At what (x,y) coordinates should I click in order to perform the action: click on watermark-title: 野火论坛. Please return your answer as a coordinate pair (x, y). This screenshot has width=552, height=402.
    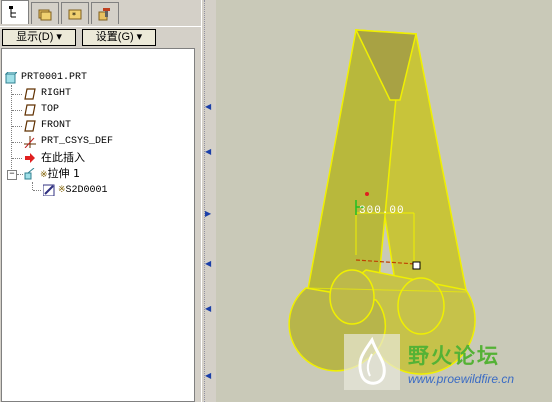
    Looking at the image, I should click on (454, 356).